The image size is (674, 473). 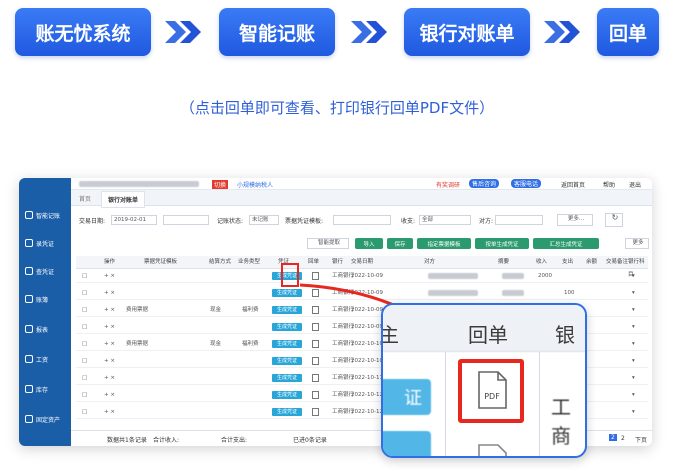 What do you see at coordinates (614, 220) in the screenshot?
I see `refresh-icon: ↻` at bounding box center [614, 220].